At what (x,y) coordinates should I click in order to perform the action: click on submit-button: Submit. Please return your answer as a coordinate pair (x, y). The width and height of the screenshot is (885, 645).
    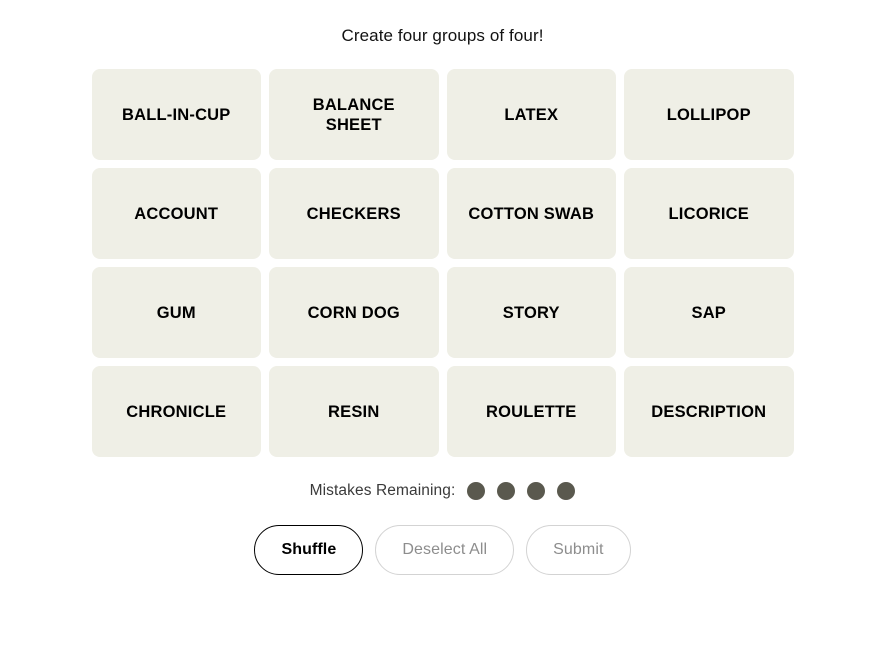
    Looking at the image, I should click on (578, 550).